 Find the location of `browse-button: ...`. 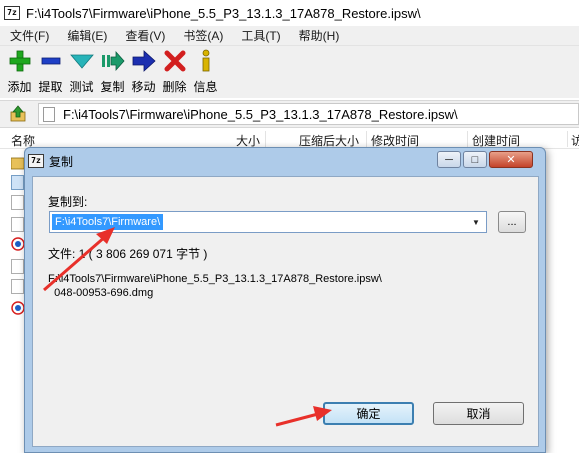

browse-button: ... is located at coordinates (512, 222).